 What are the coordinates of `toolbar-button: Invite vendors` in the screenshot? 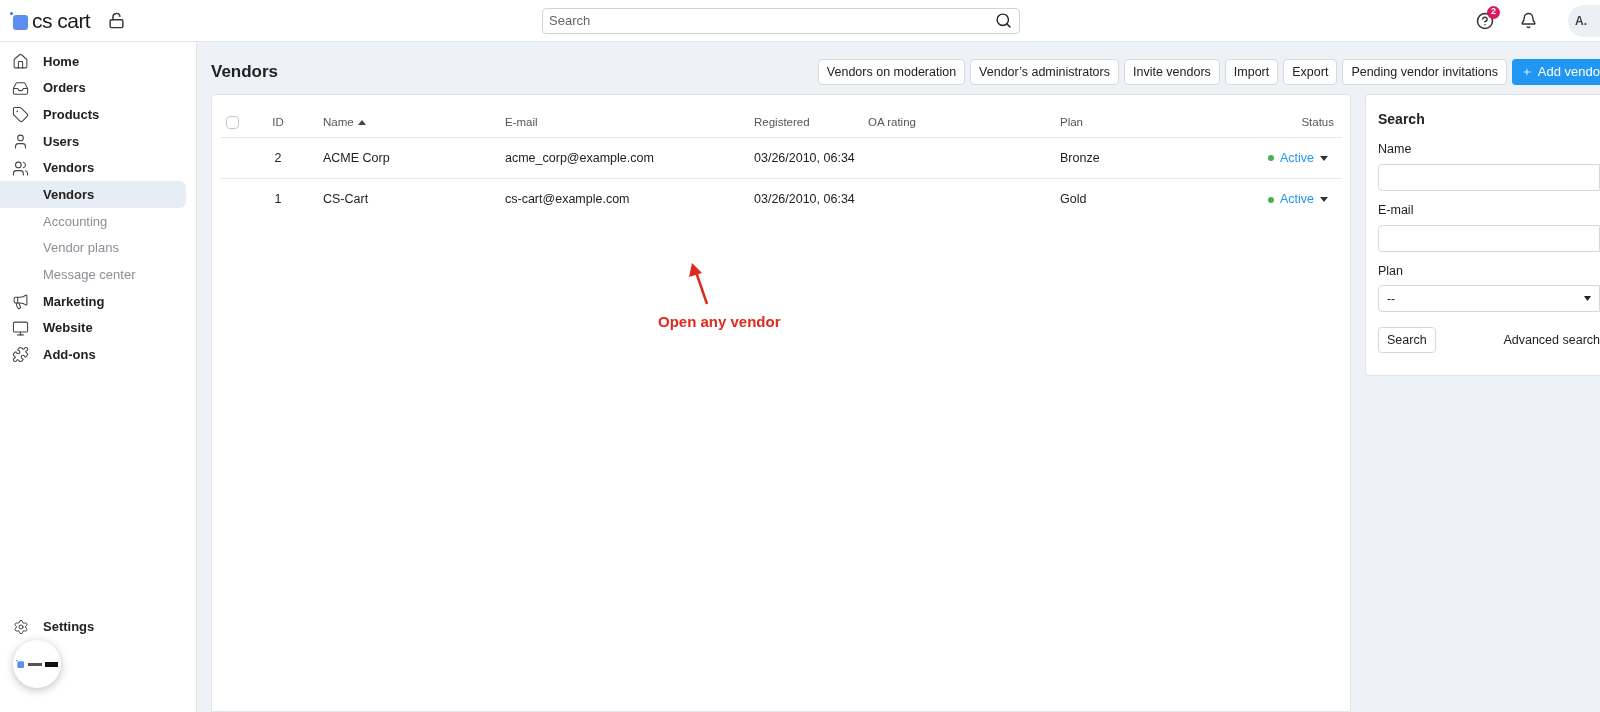 It's located at (1171, 72).